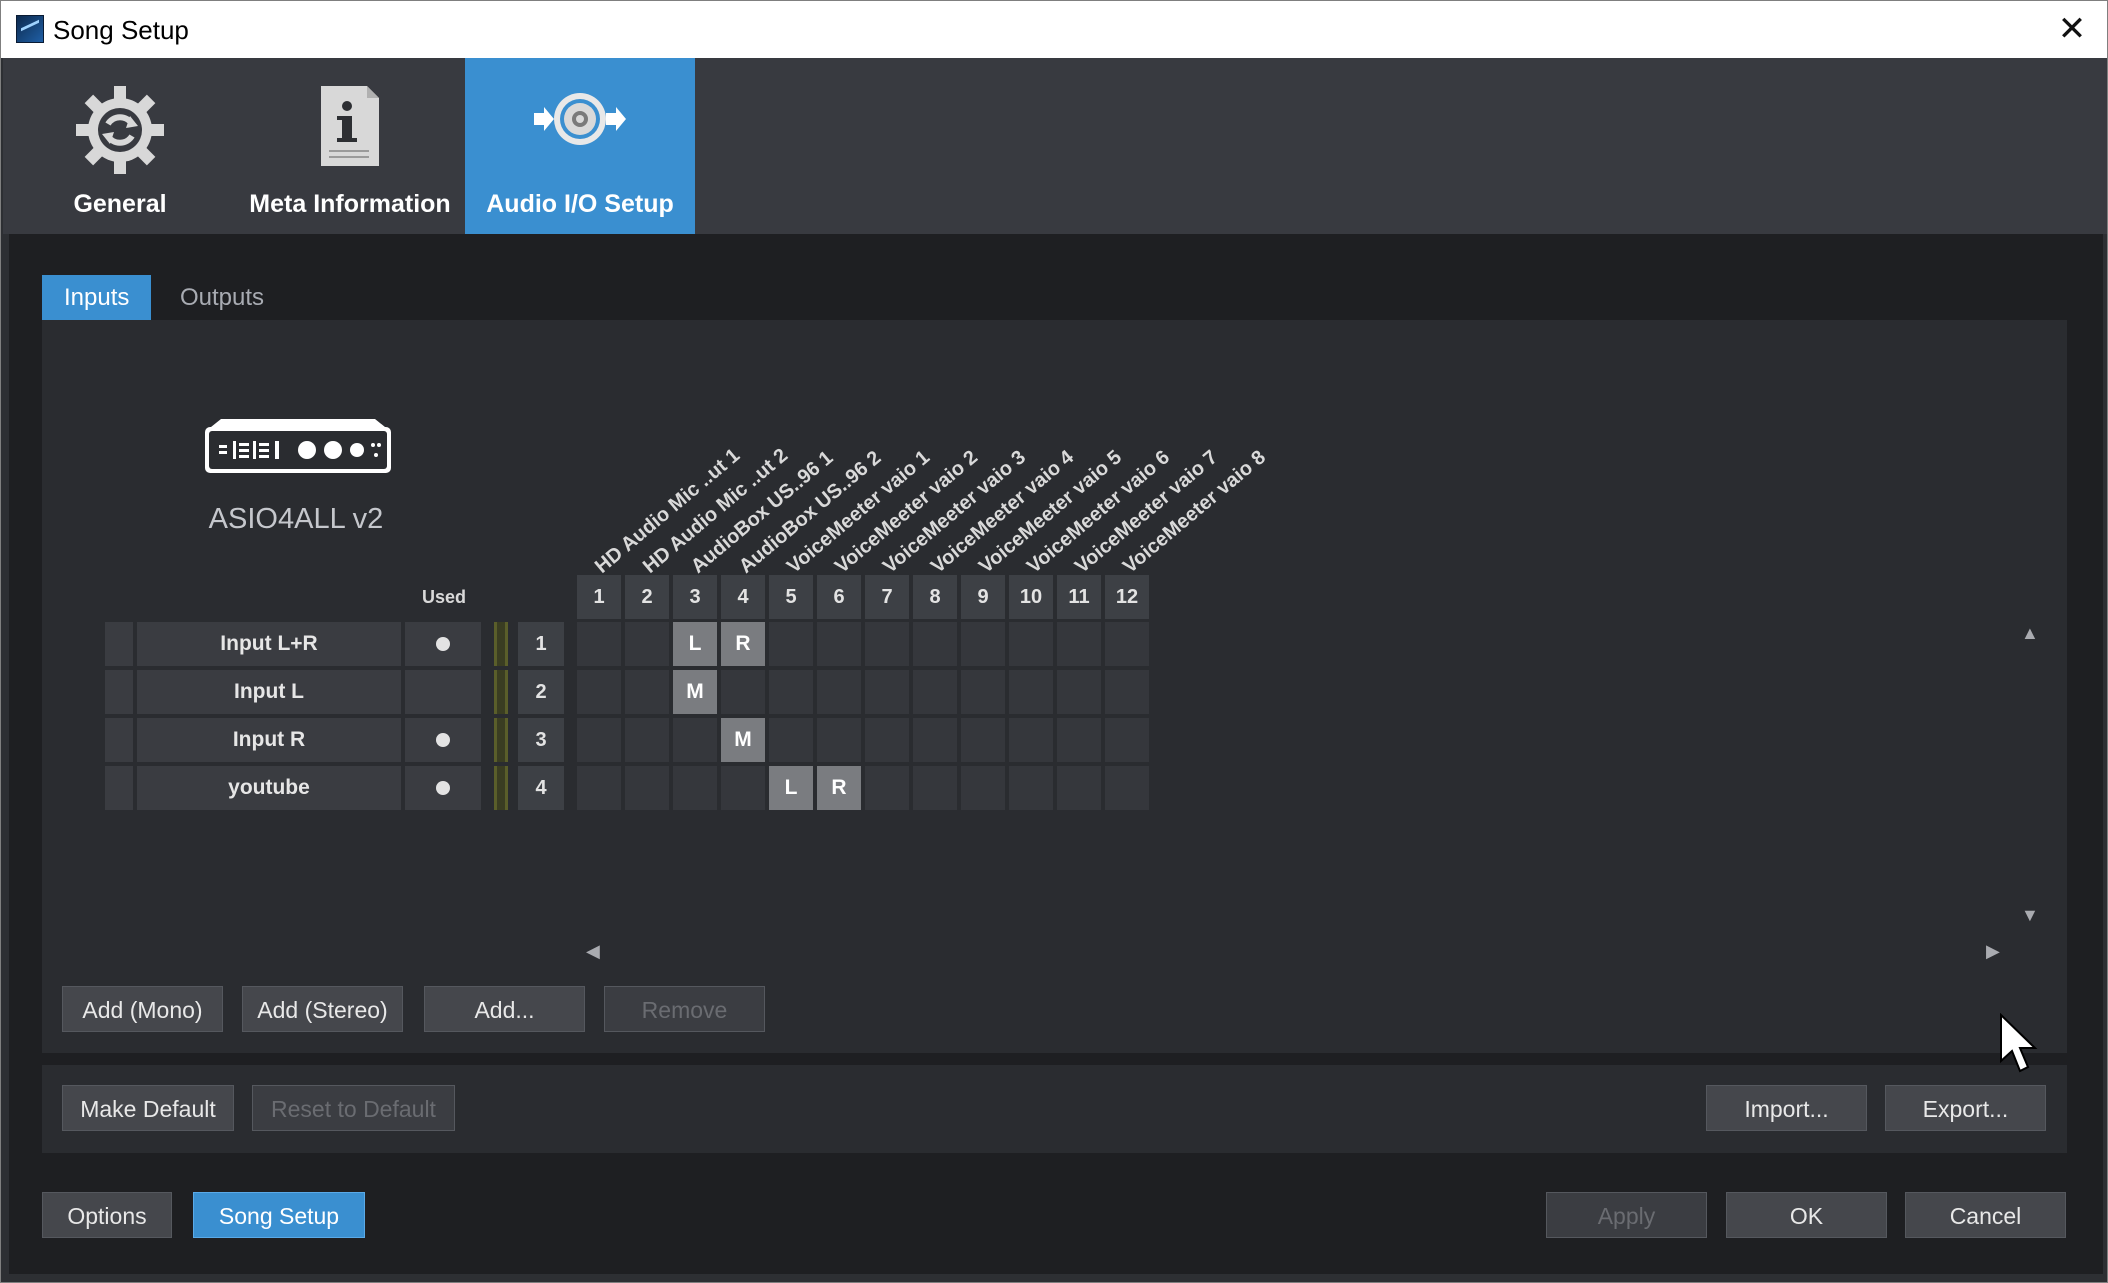  I want to click on used-dot-icon, so click(443, 644).